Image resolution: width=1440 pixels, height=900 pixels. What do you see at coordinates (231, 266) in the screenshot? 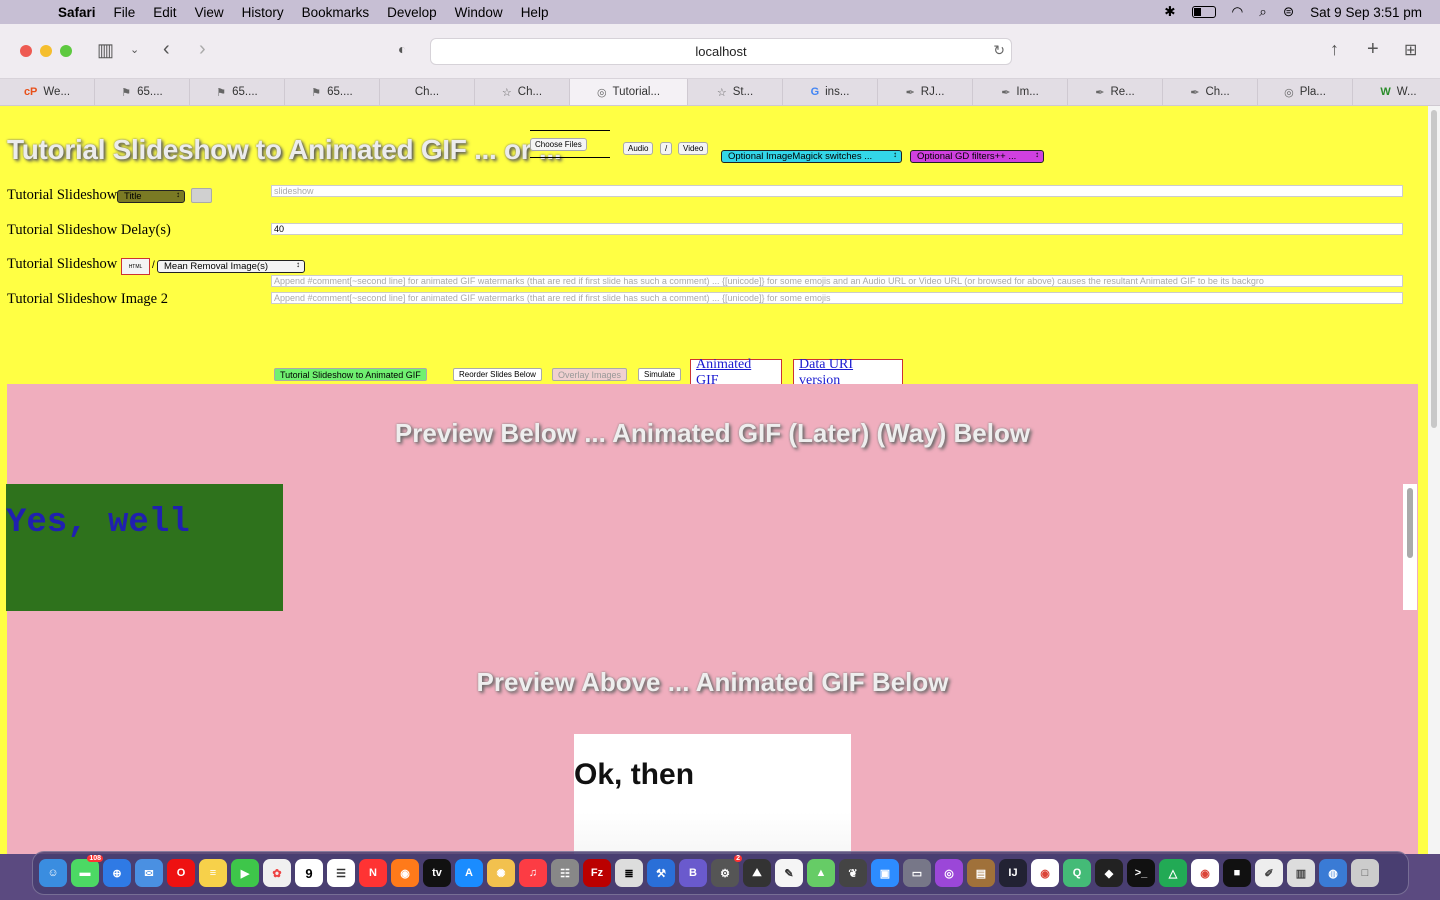
I see `mean-removal-select: Mean Removal Image(s) ↕` at bounding box center [231, 266].